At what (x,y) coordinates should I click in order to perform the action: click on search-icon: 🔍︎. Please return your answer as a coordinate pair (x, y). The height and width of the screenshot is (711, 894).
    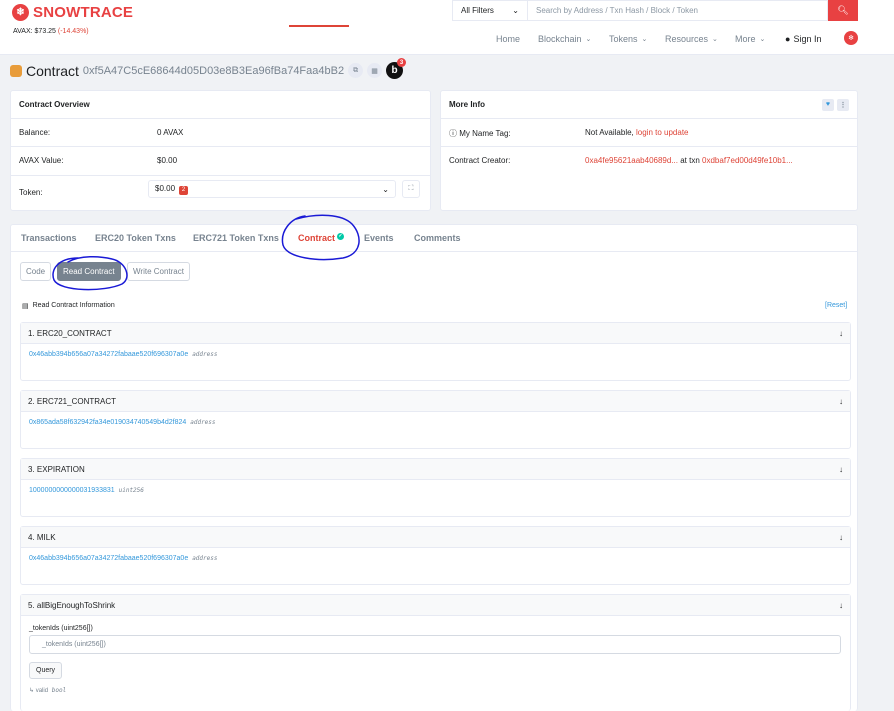
    Looking at the image, I should click on (843, 10).